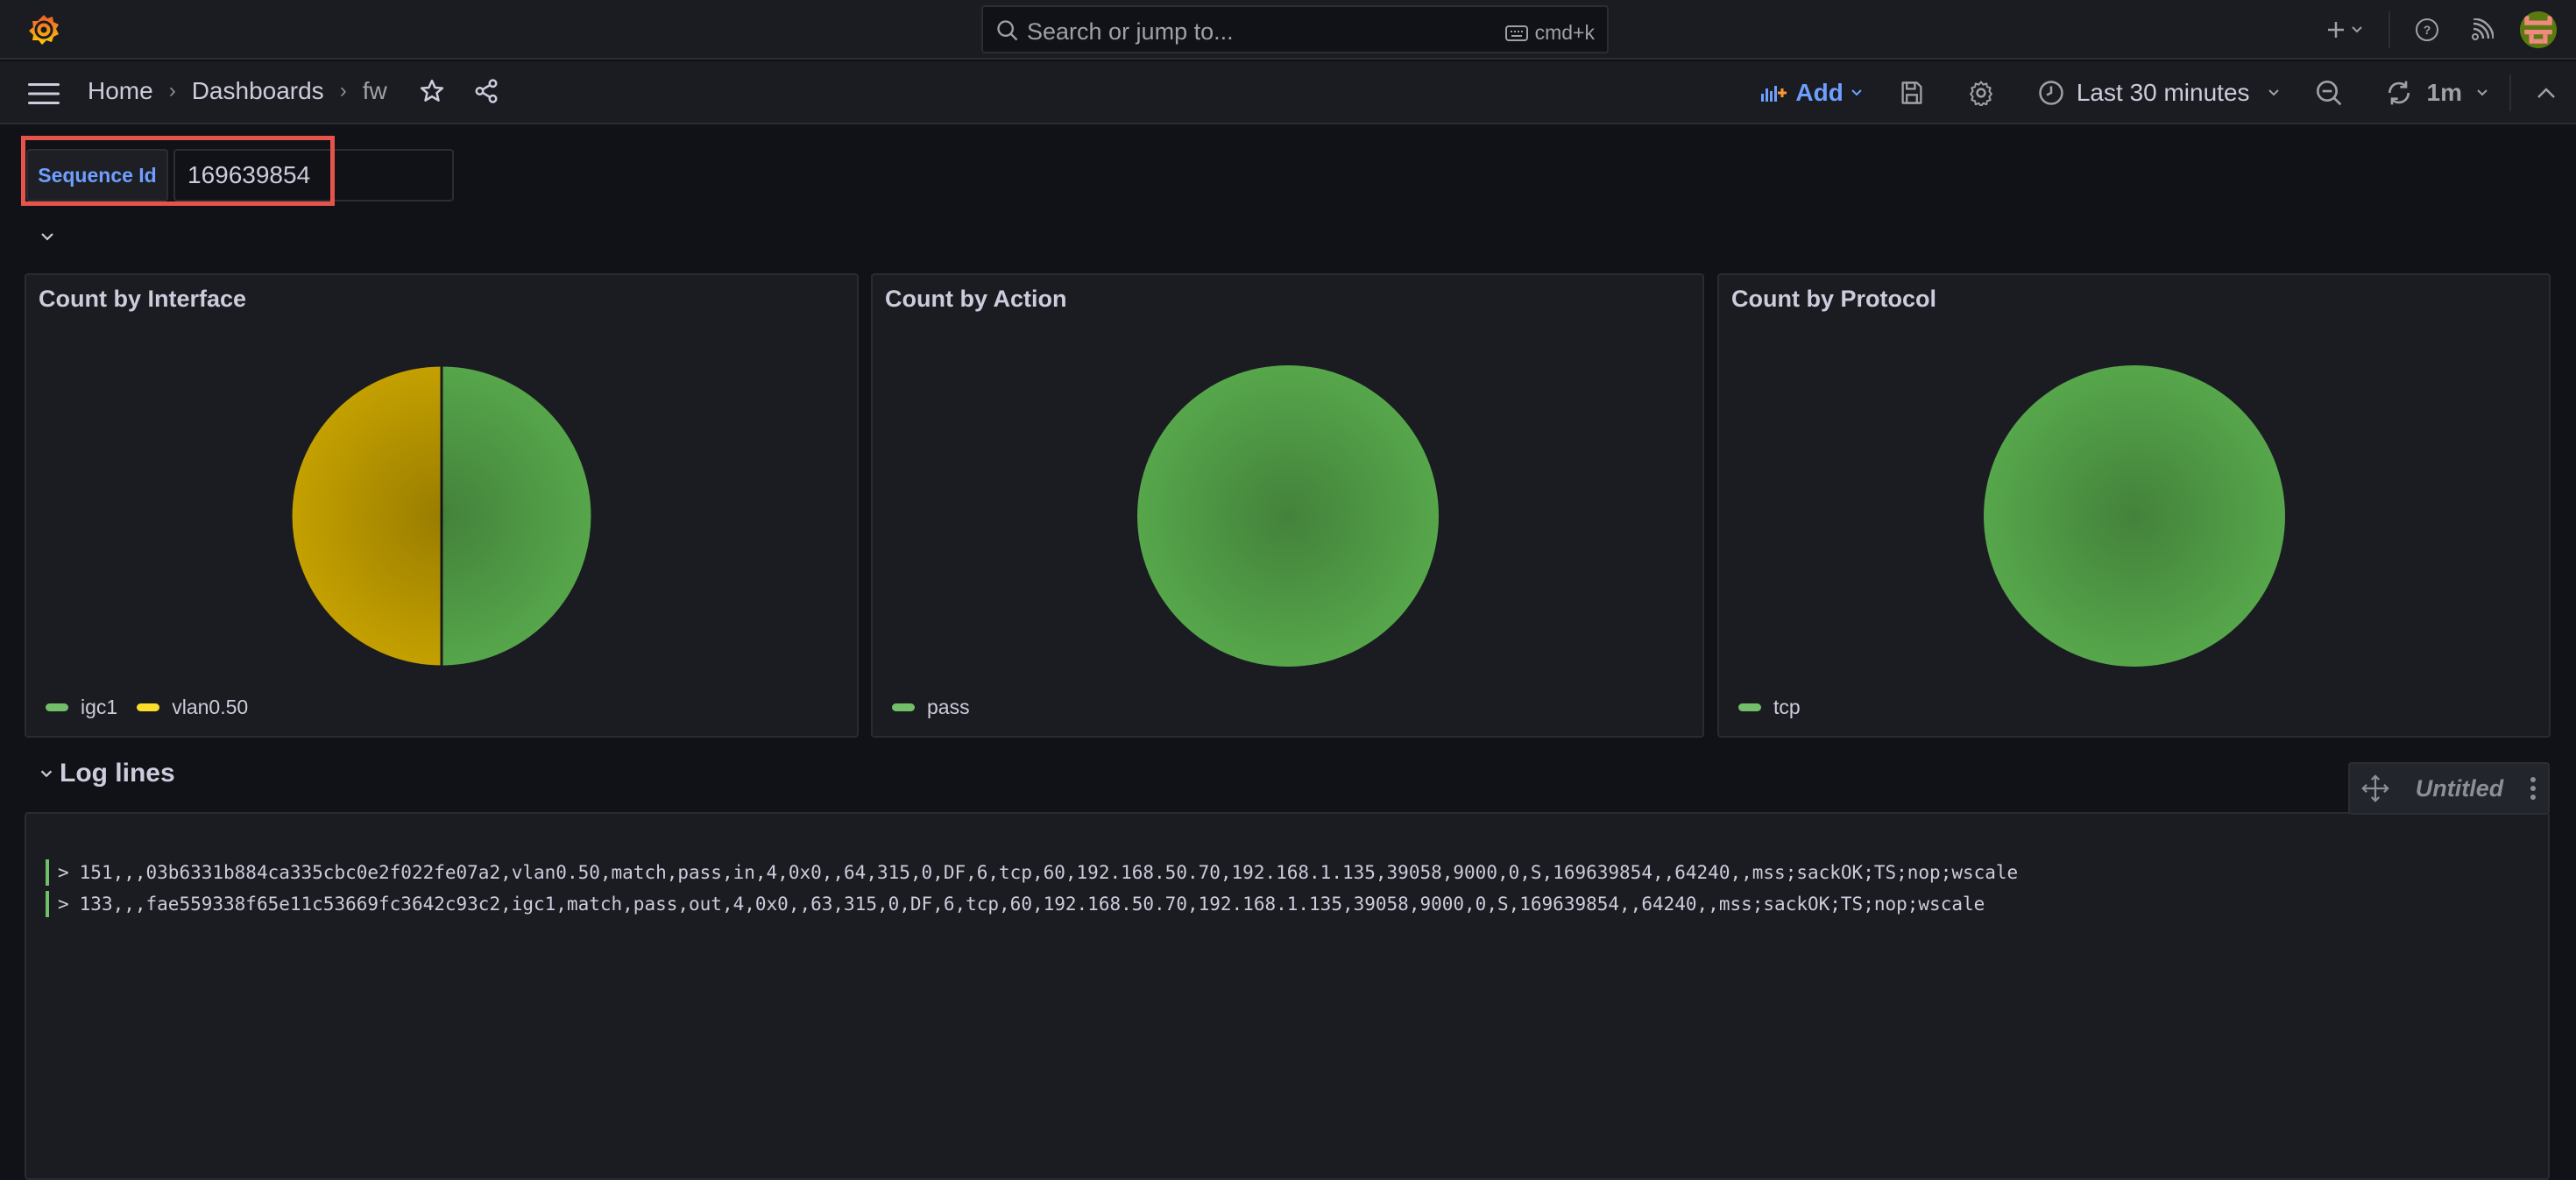 The width and height of the screenshot is (2576, 1180). I want to click on add-button: Add, so click(1811, 93).